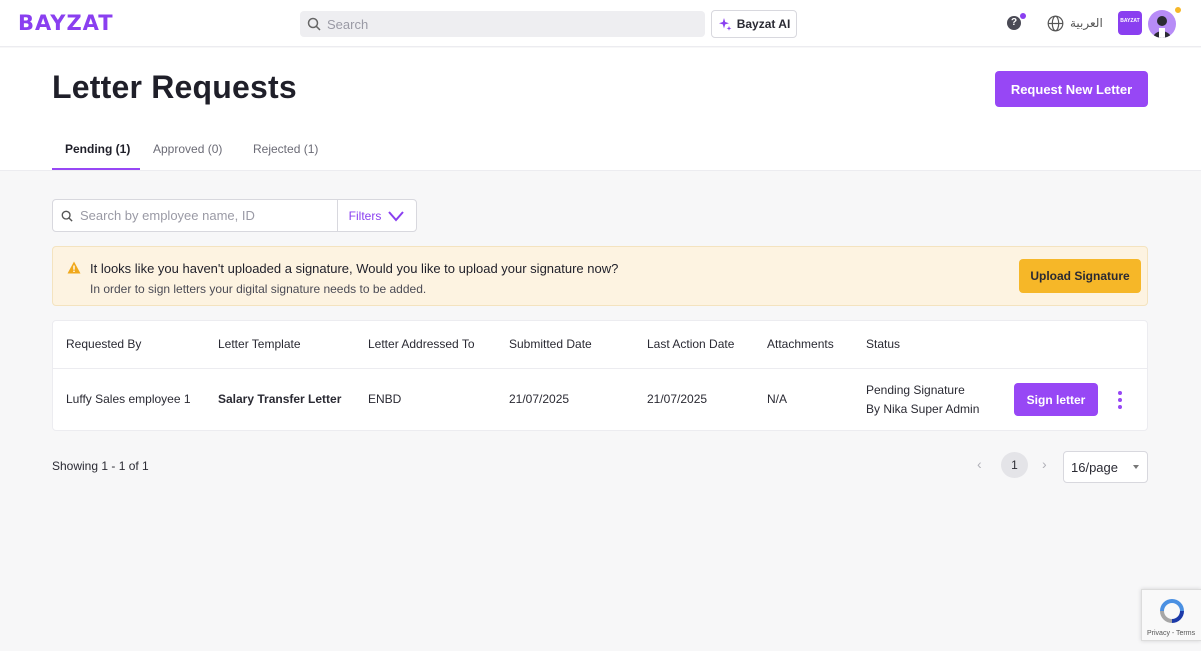 The image size is (1201, 651). I want to click on page-title: Letter Requests, so click(174, 87).